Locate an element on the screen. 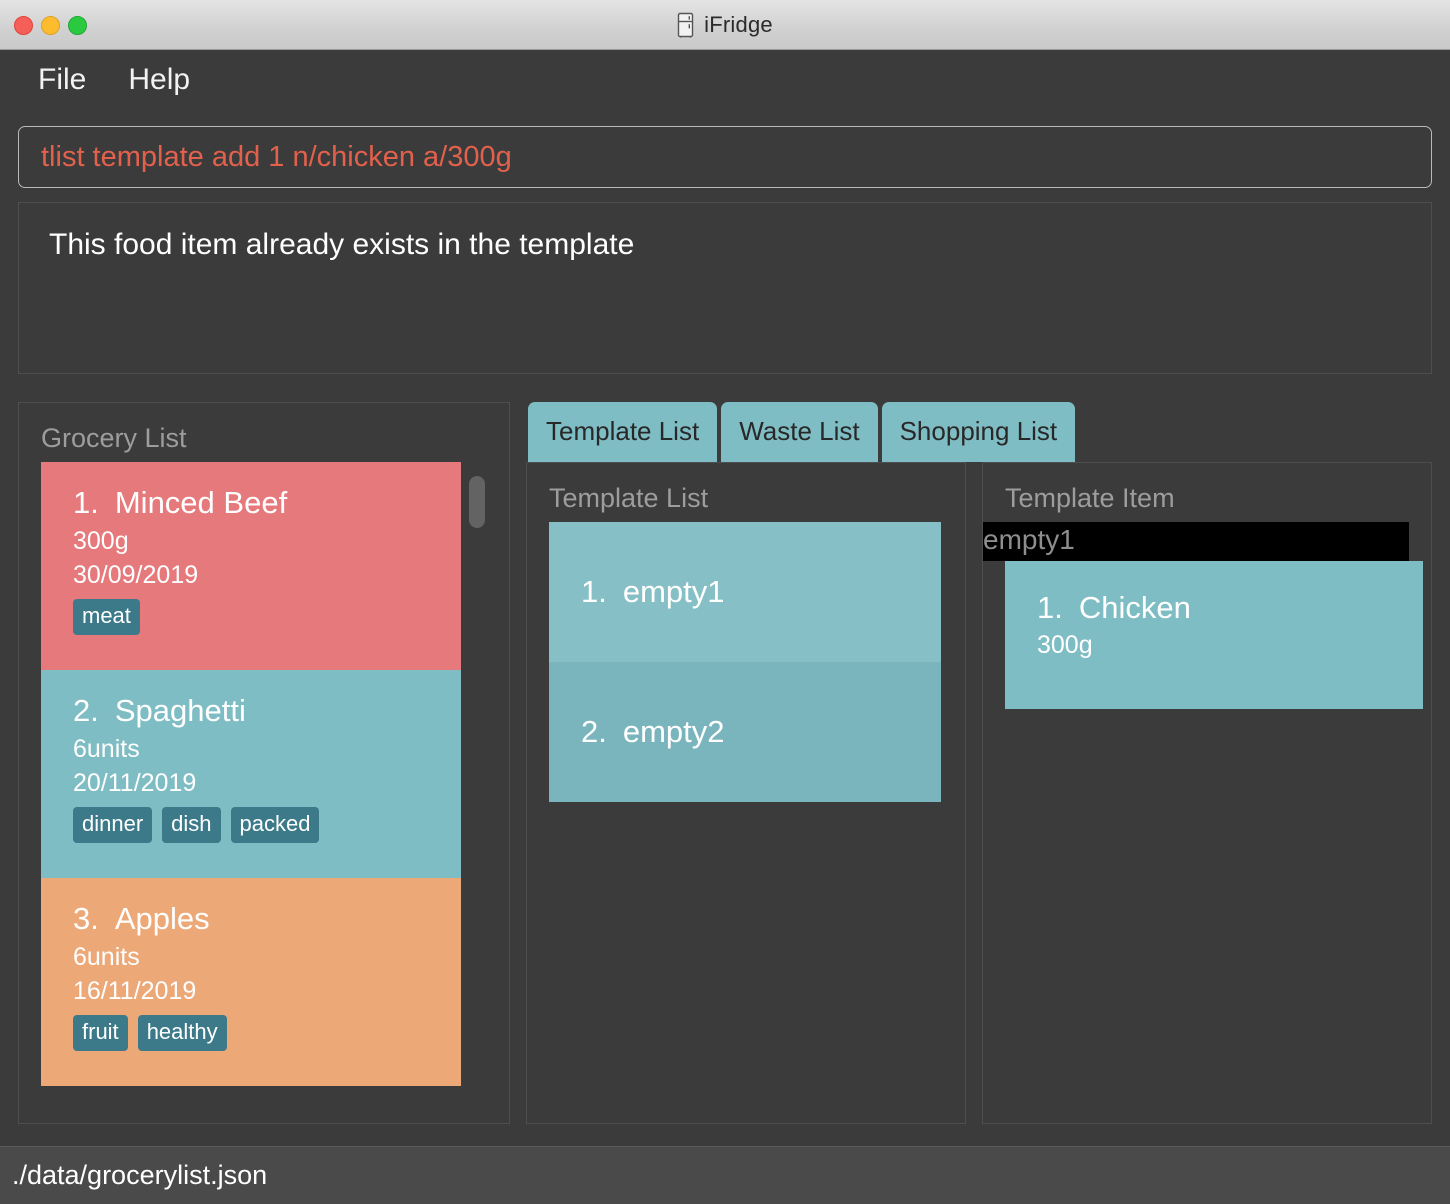  maximize-window-button is located at coordinates (77, 25).